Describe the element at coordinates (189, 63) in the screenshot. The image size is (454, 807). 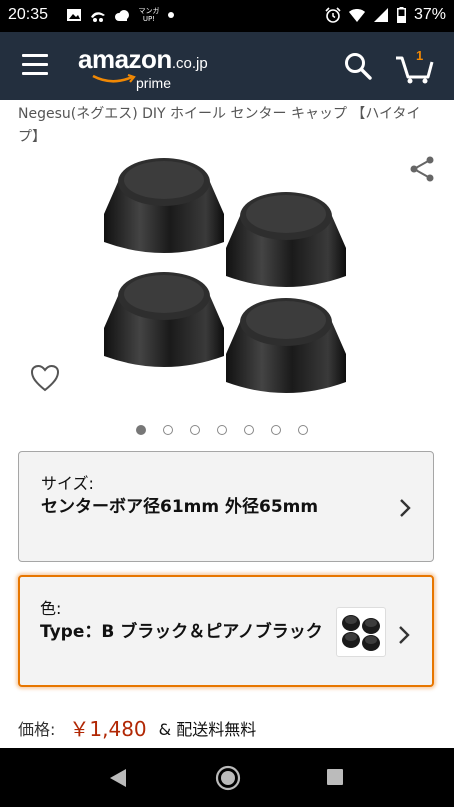
I see `logo-tld: .co.jp` at that location.